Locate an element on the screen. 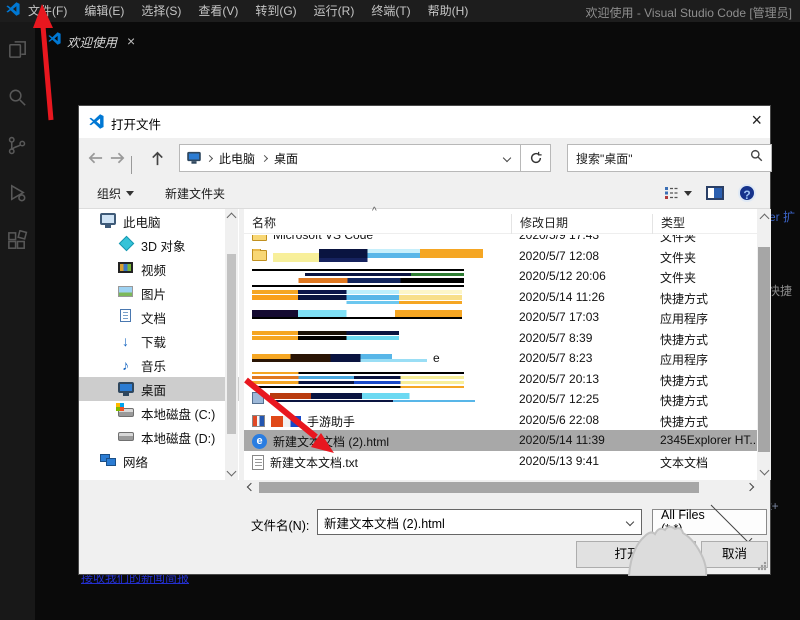 The image size is (800, 620). forward-icon is located at coordinates (117, 160).